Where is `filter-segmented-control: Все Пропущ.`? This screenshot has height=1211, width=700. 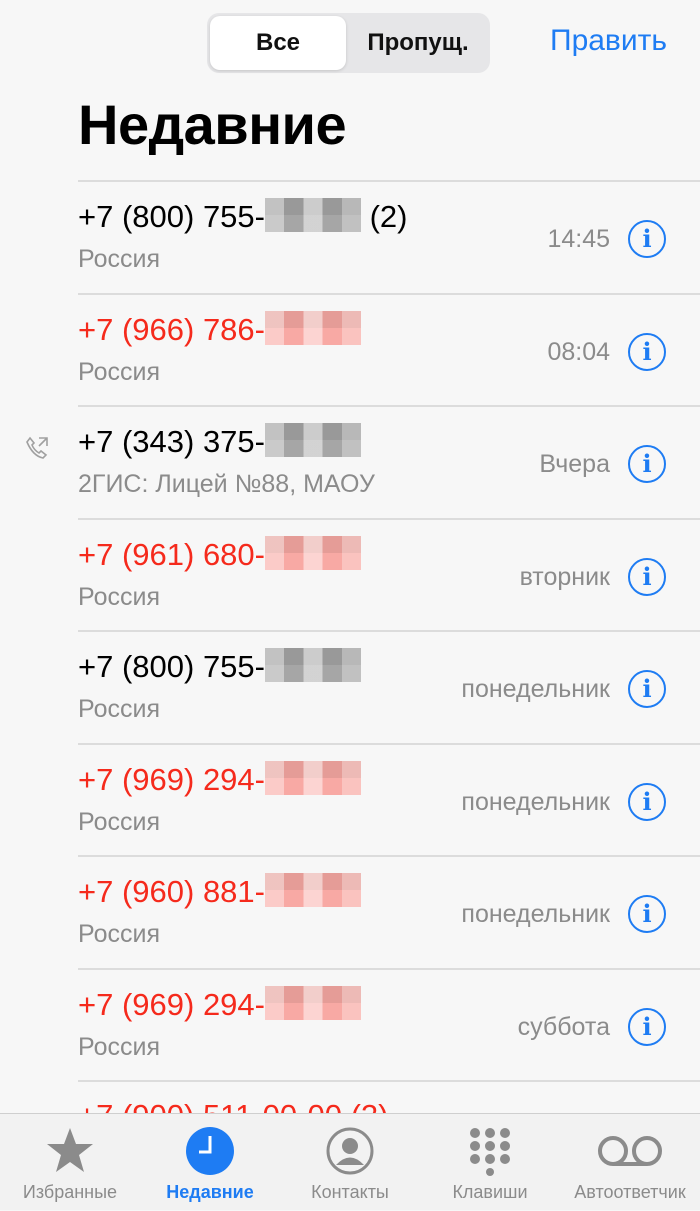
filter-segmented-control: Все Пропущ. is located at coordinates (348, 43).